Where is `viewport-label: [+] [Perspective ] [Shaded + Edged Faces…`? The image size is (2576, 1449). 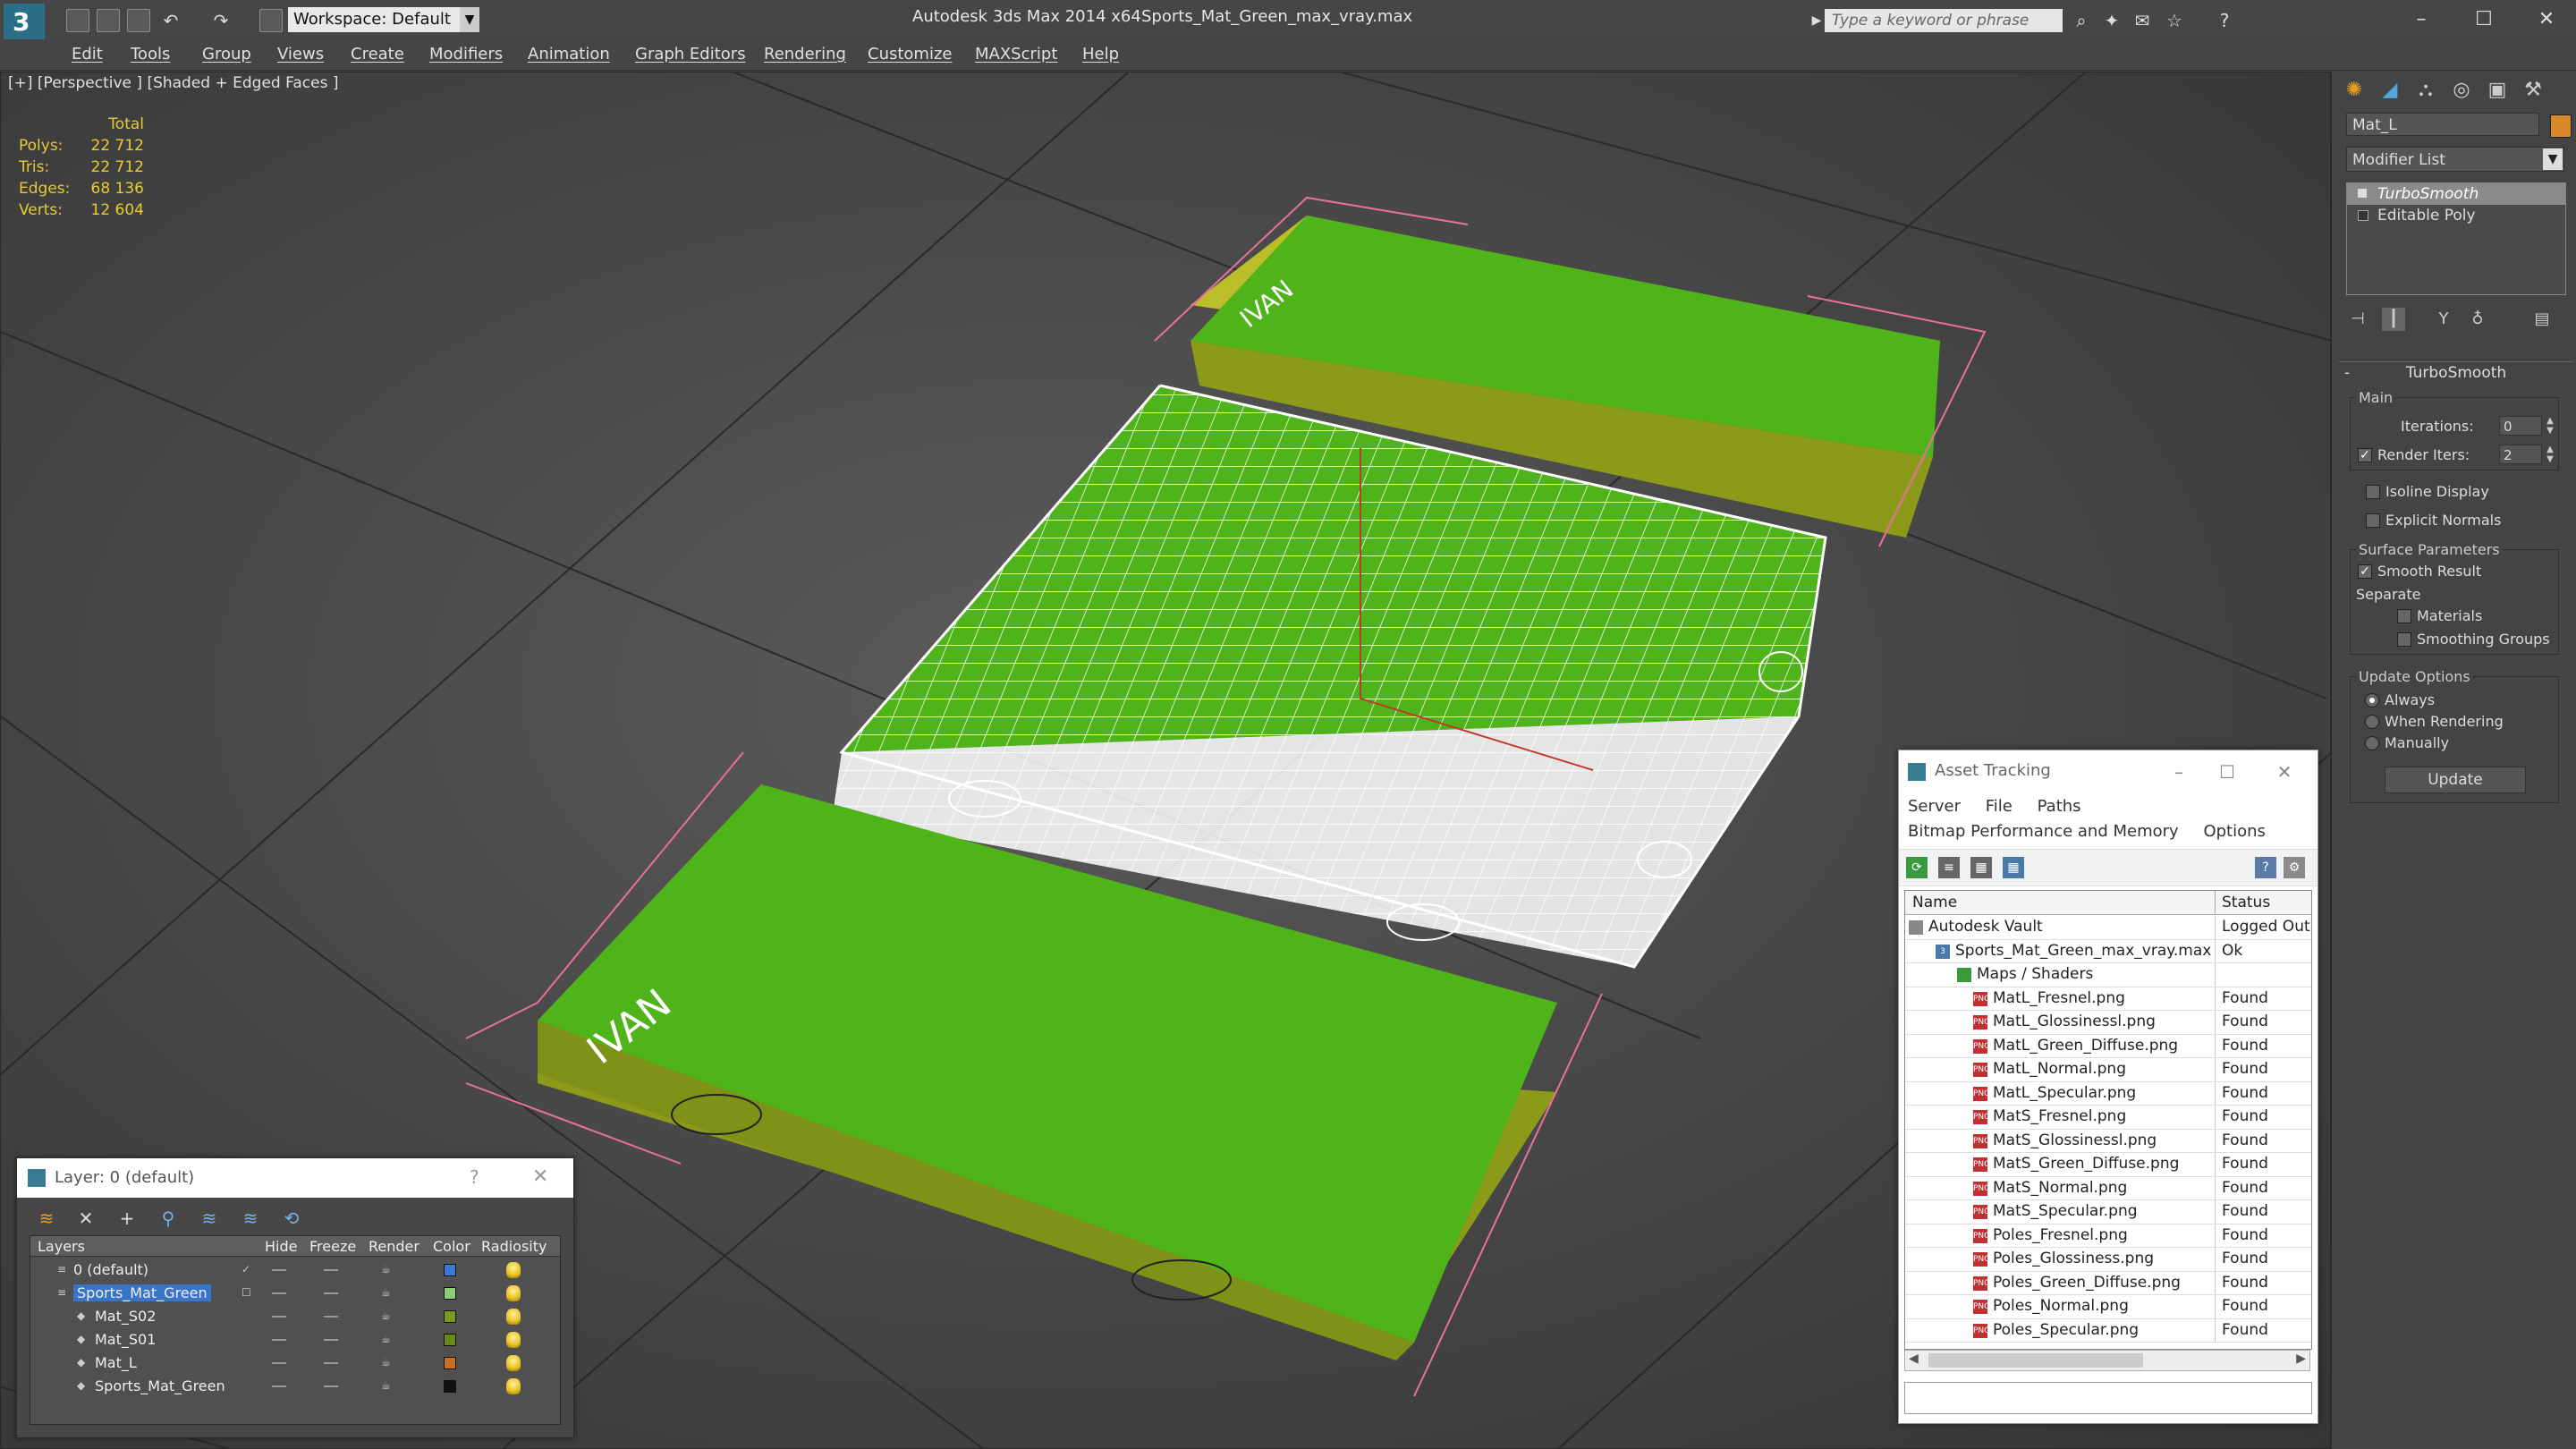 viewport-label: [+] [Perspective ] [Shaded + Edged Faces… is located at coordinates (173, 83).